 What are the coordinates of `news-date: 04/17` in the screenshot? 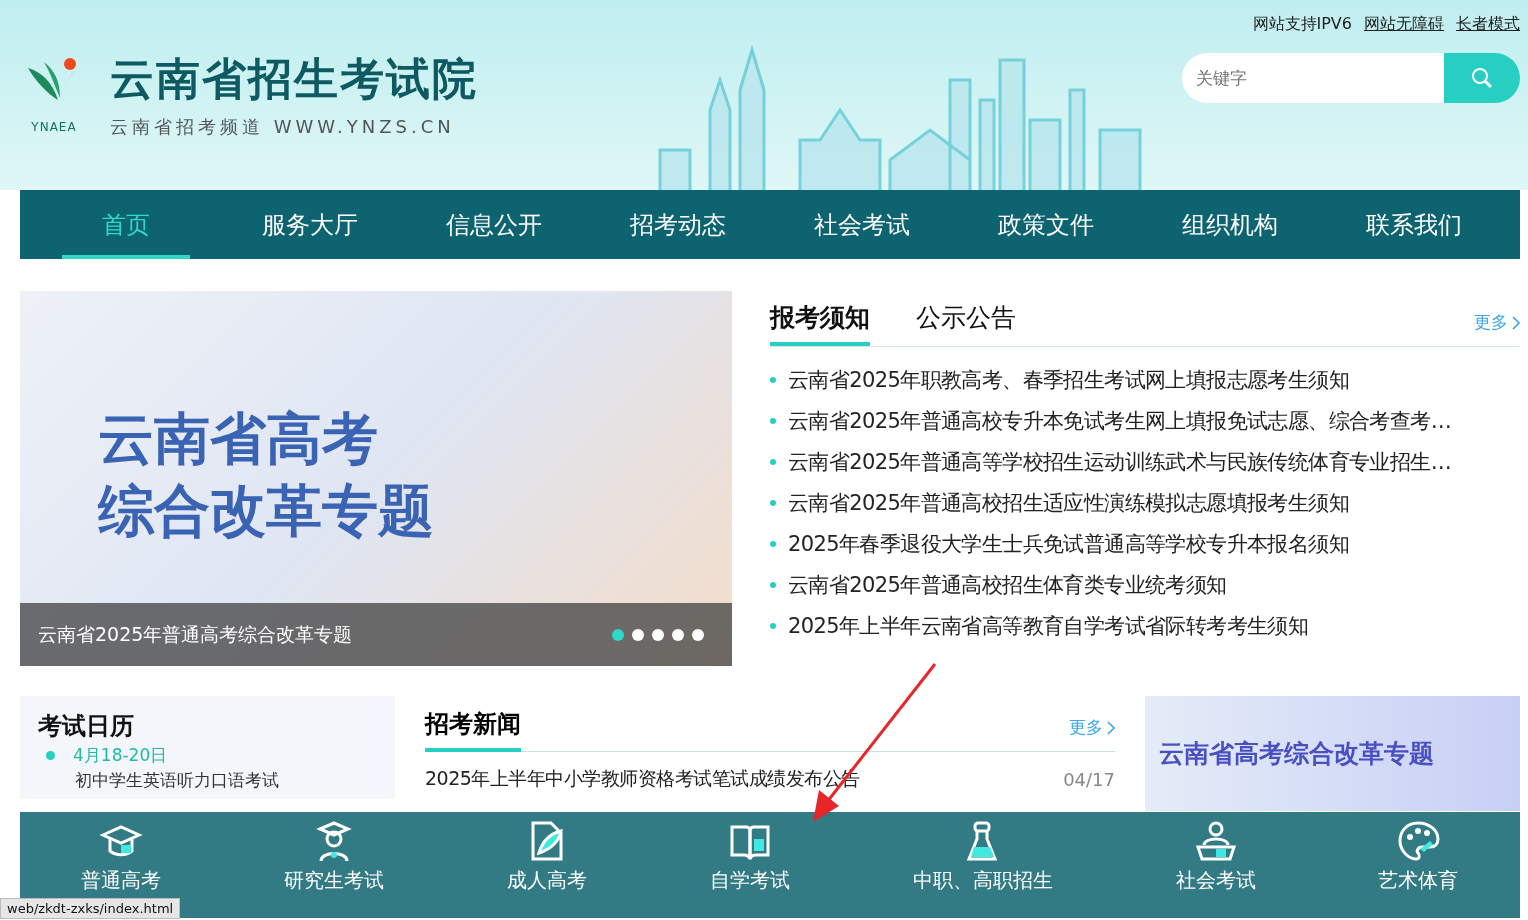 It's located at (1089, 779).